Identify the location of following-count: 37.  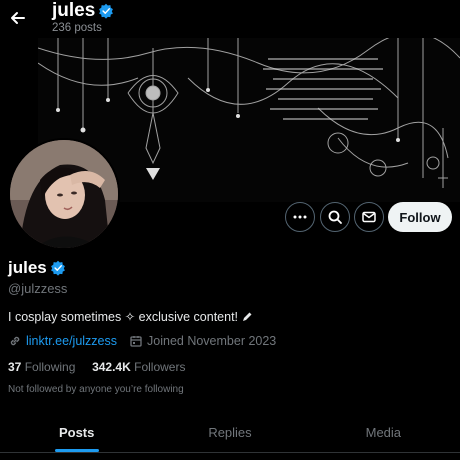
(15, 367).